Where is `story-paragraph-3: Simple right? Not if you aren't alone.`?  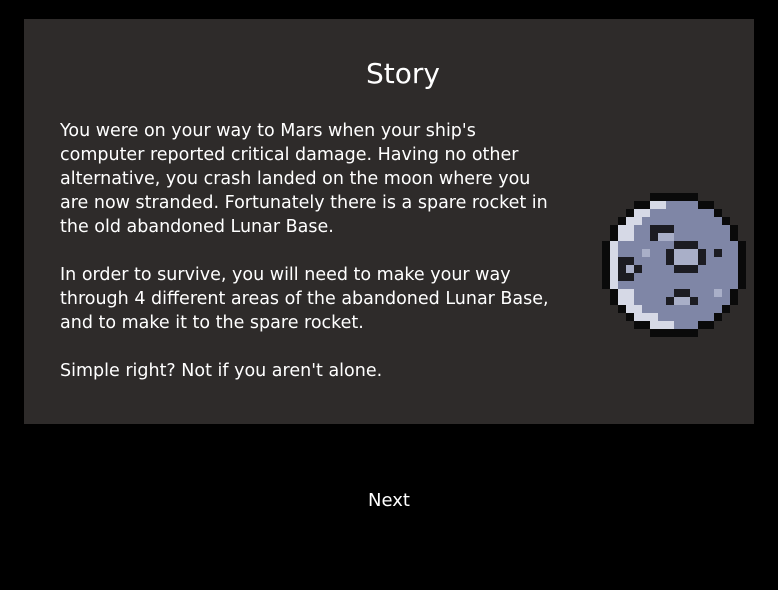 story-paragraph-3: Simple right? Not if you aren't alone. is located at coordinates (221, 371).